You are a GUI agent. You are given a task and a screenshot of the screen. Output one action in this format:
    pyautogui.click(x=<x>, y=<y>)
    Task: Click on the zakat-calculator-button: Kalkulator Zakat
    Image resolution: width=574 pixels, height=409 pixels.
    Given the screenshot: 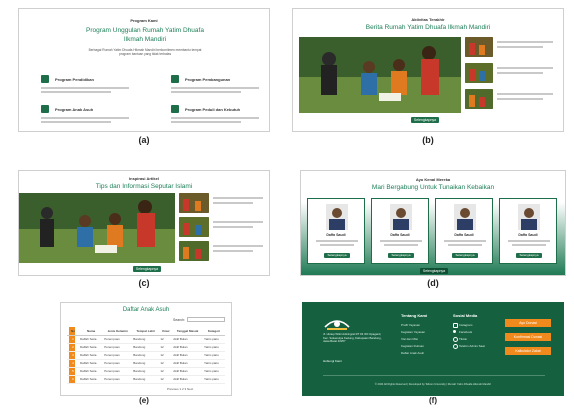 What is the action you would take?
    pyautogui.click(x=528, y=351)
    